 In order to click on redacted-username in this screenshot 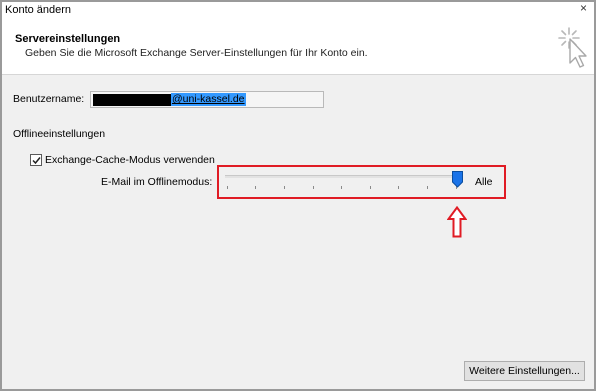, I will do `click(132, 100)`.